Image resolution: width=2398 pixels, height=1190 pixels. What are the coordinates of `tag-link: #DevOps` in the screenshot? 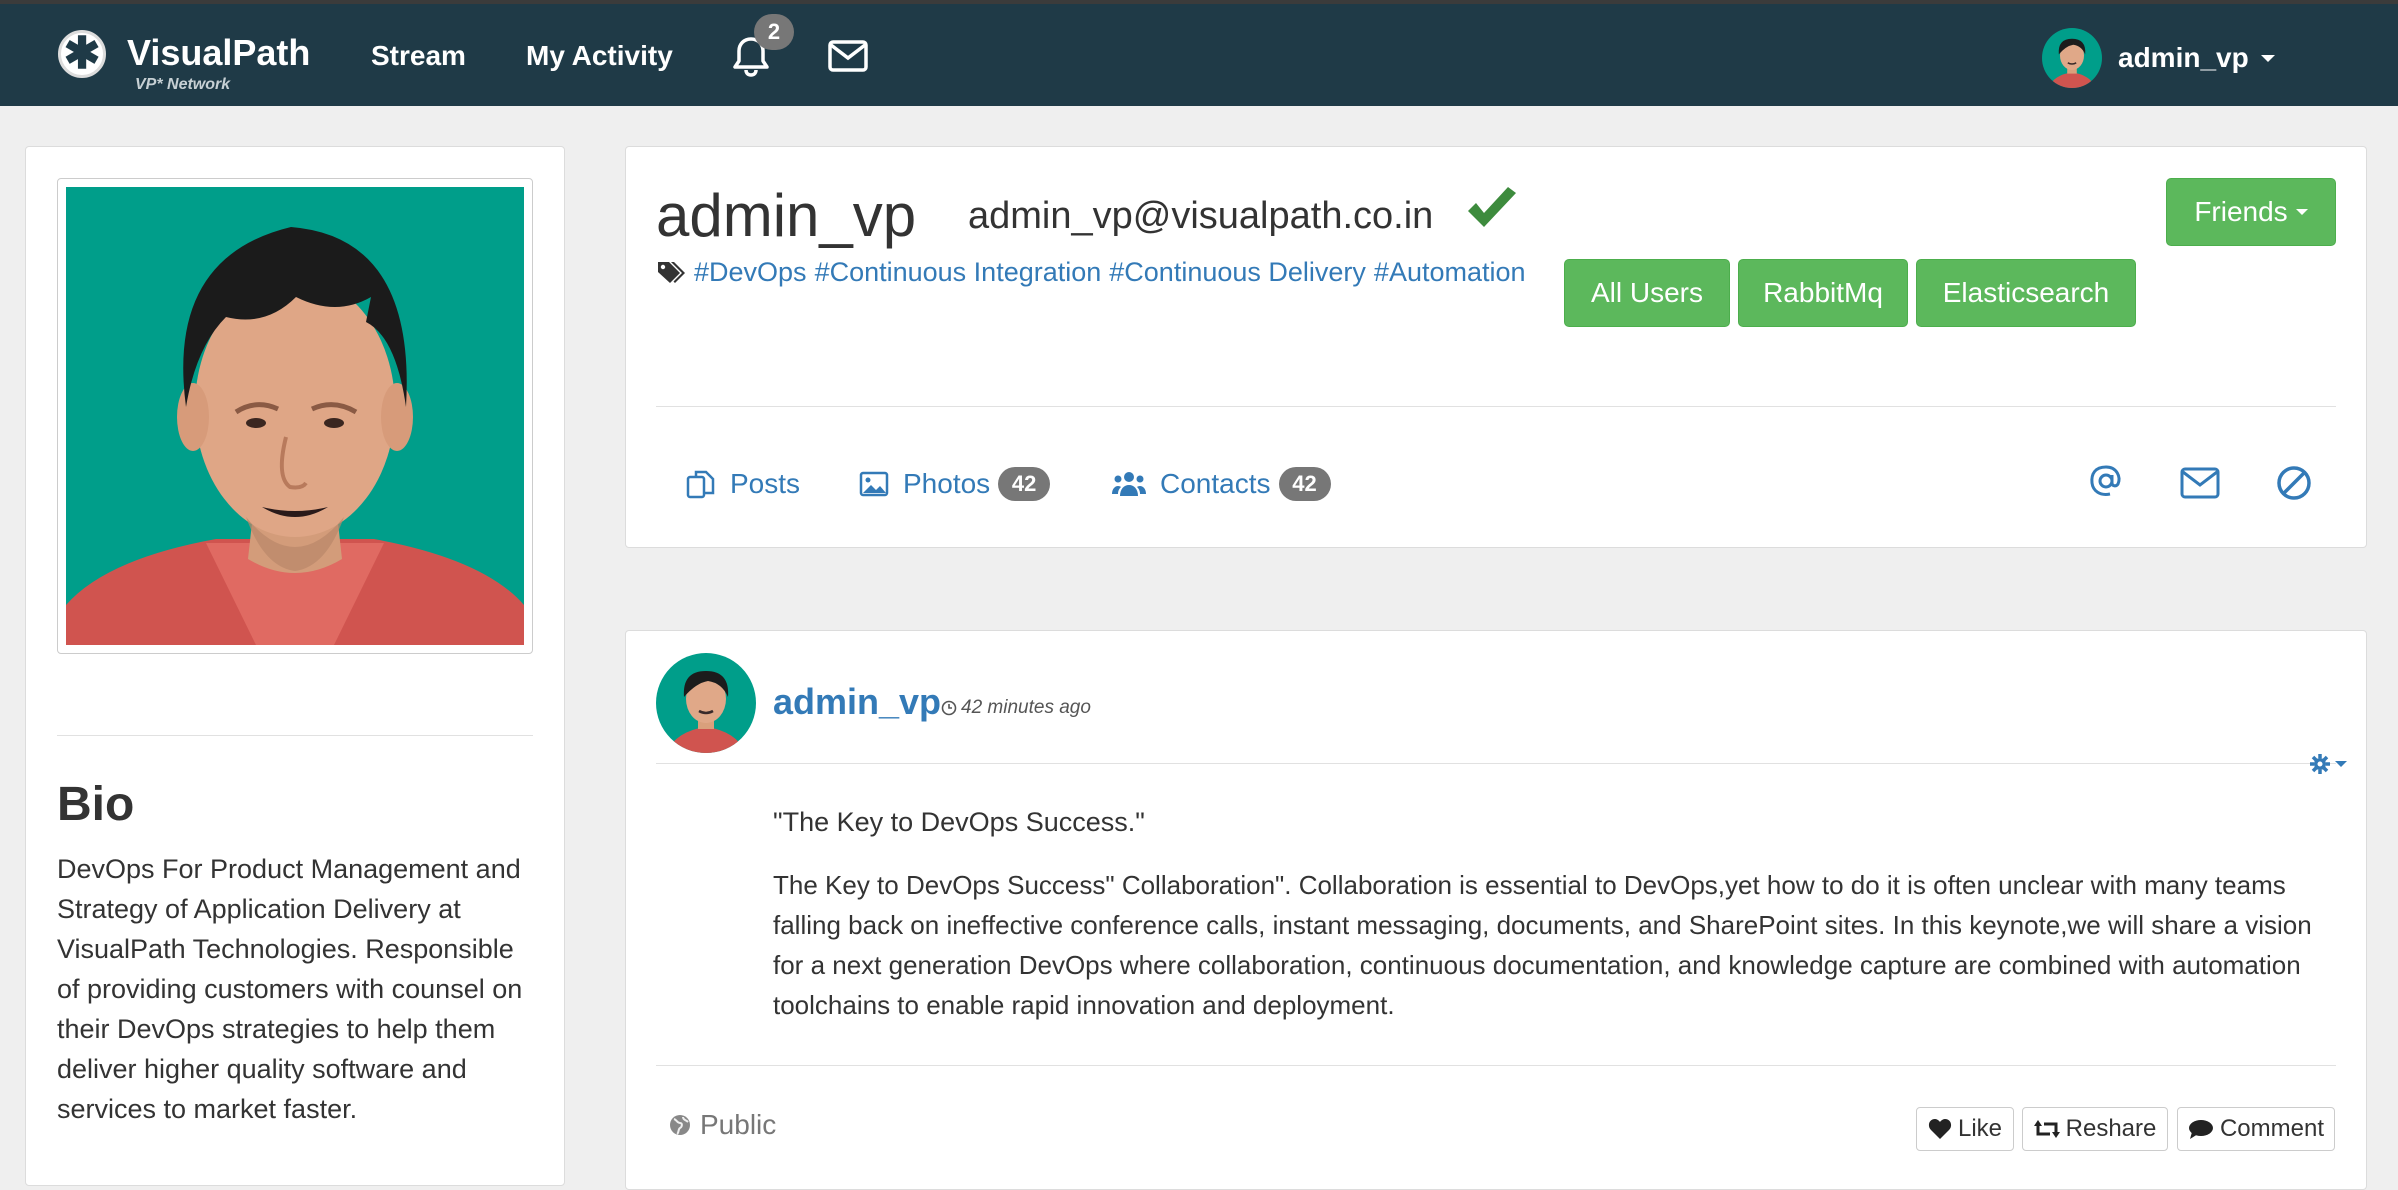 It's located at (750, 272).